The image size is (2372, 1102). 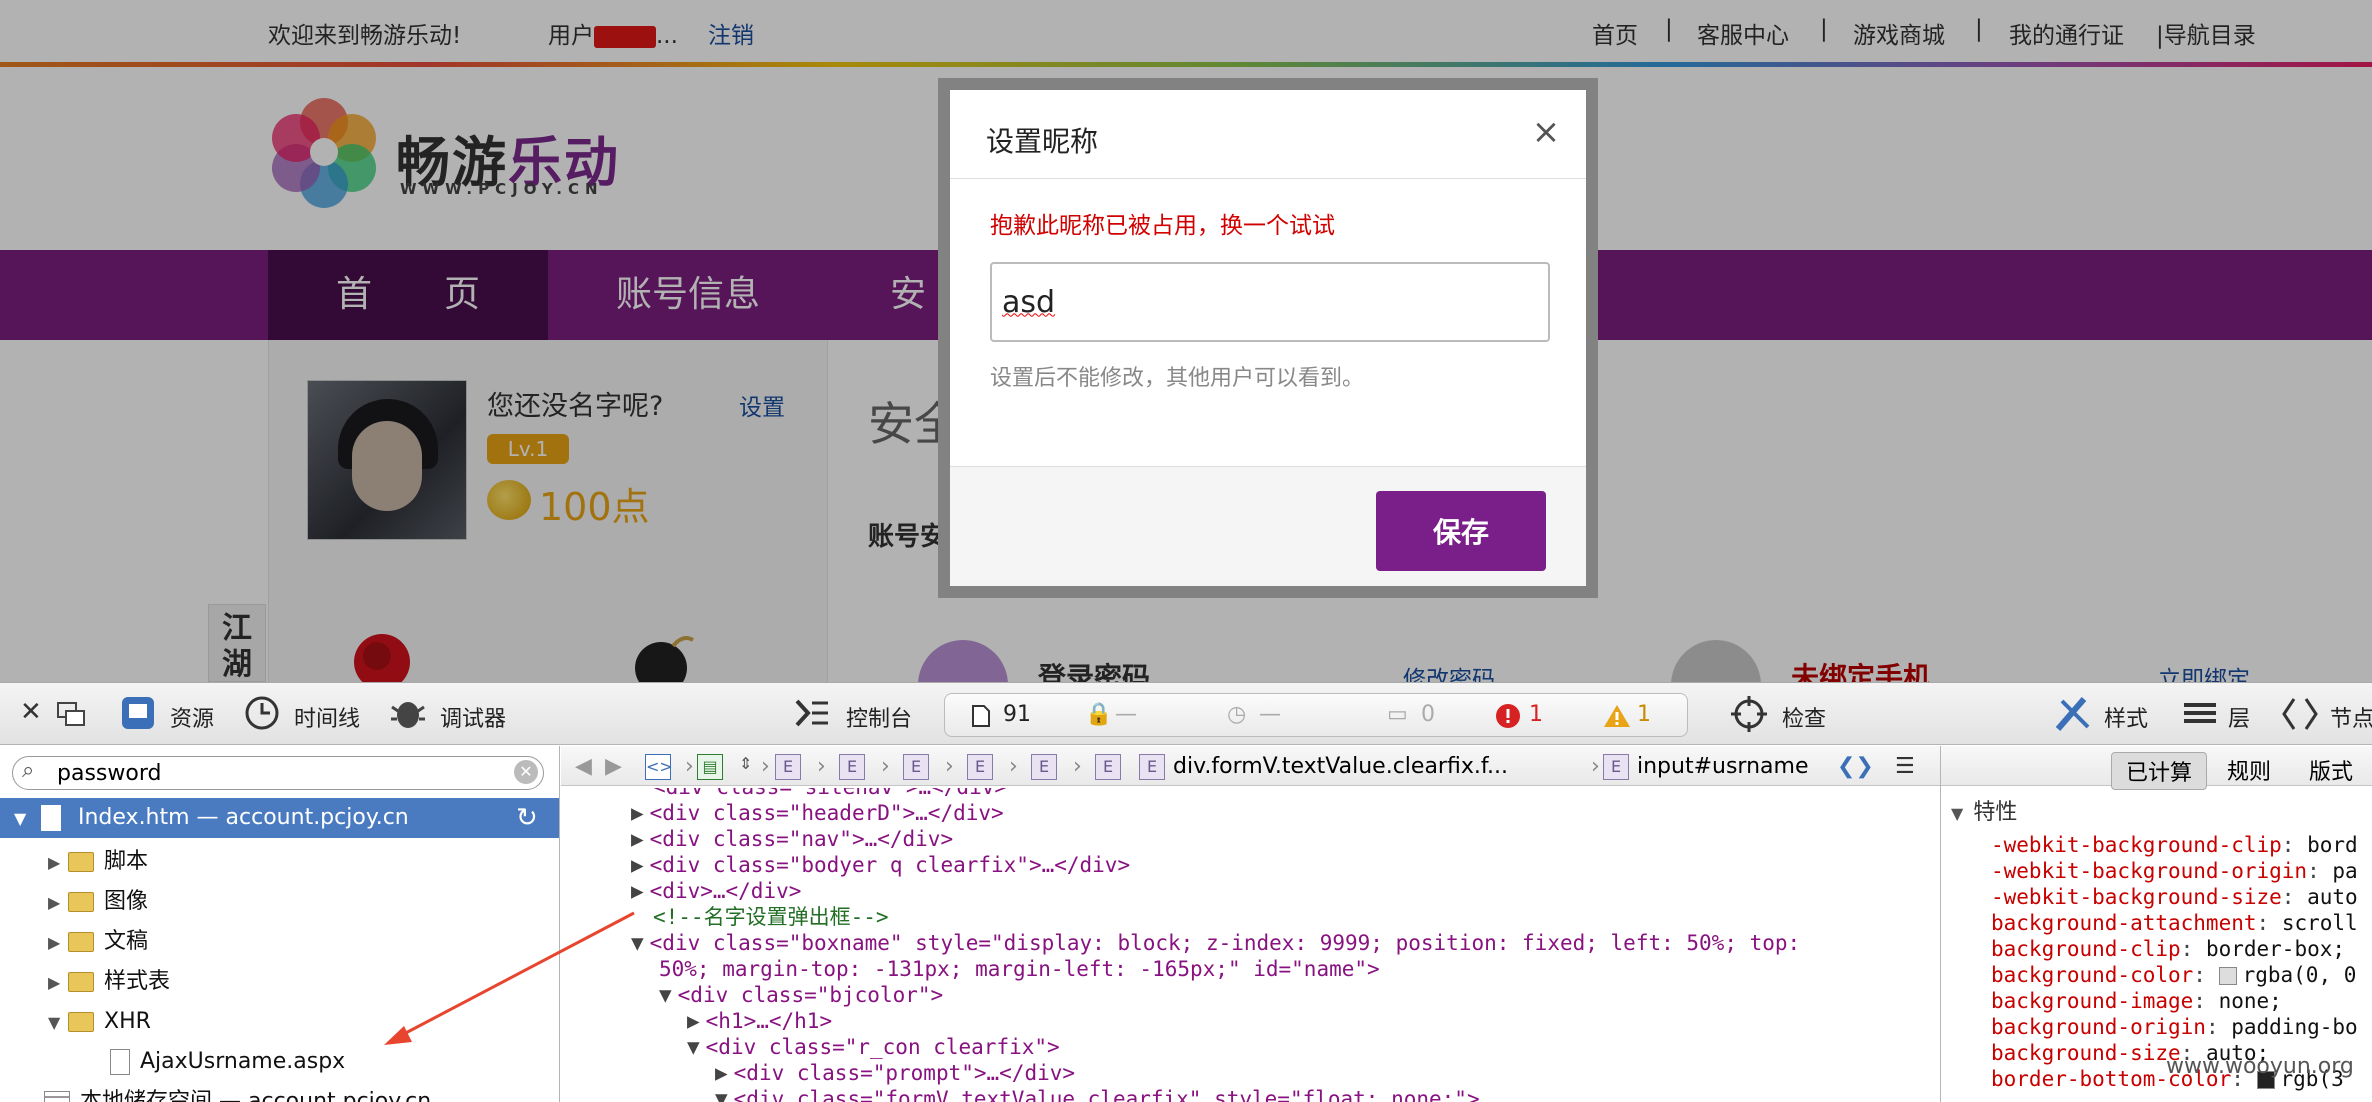 I want to click on console-icon, so click(x=812, y=713).